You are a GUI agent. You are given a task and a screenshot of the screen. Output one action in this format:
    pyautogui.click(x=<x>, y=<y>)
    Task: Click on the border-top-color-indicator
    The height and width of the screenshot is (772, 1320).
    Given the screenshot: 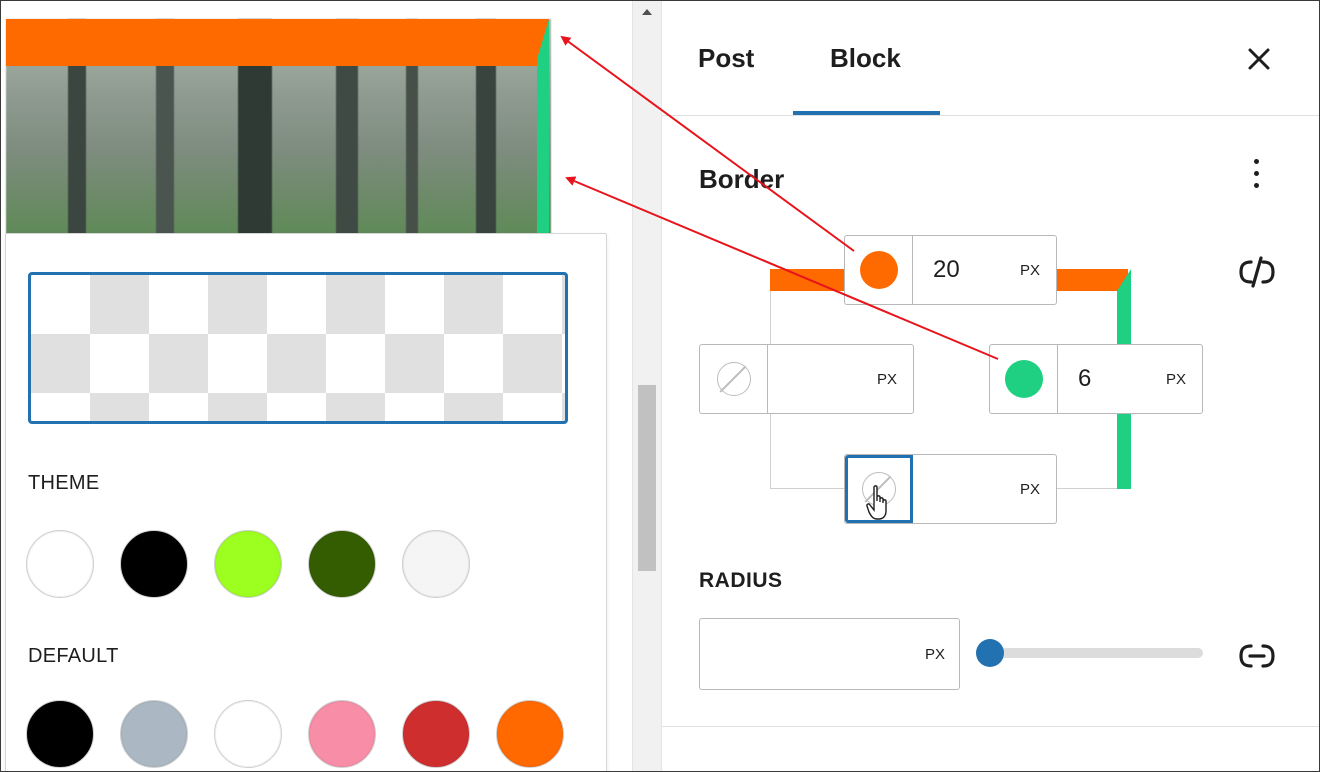 What is the action you would take?
    pyautogui.click(x=878, y=270)
    